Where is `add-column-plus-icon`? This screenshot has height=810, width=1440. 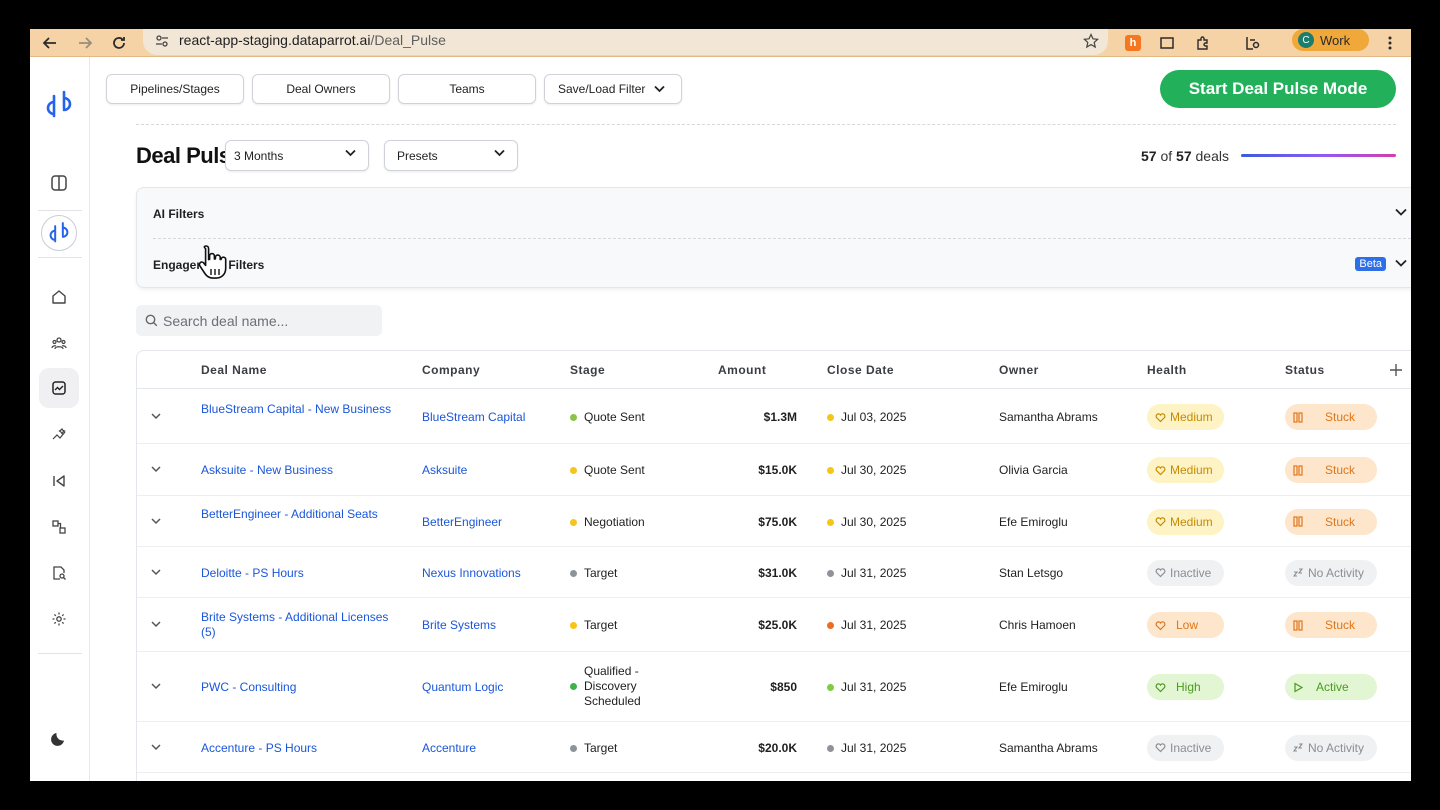
add-column-plus-icon is located at coordinates (1396, 370).